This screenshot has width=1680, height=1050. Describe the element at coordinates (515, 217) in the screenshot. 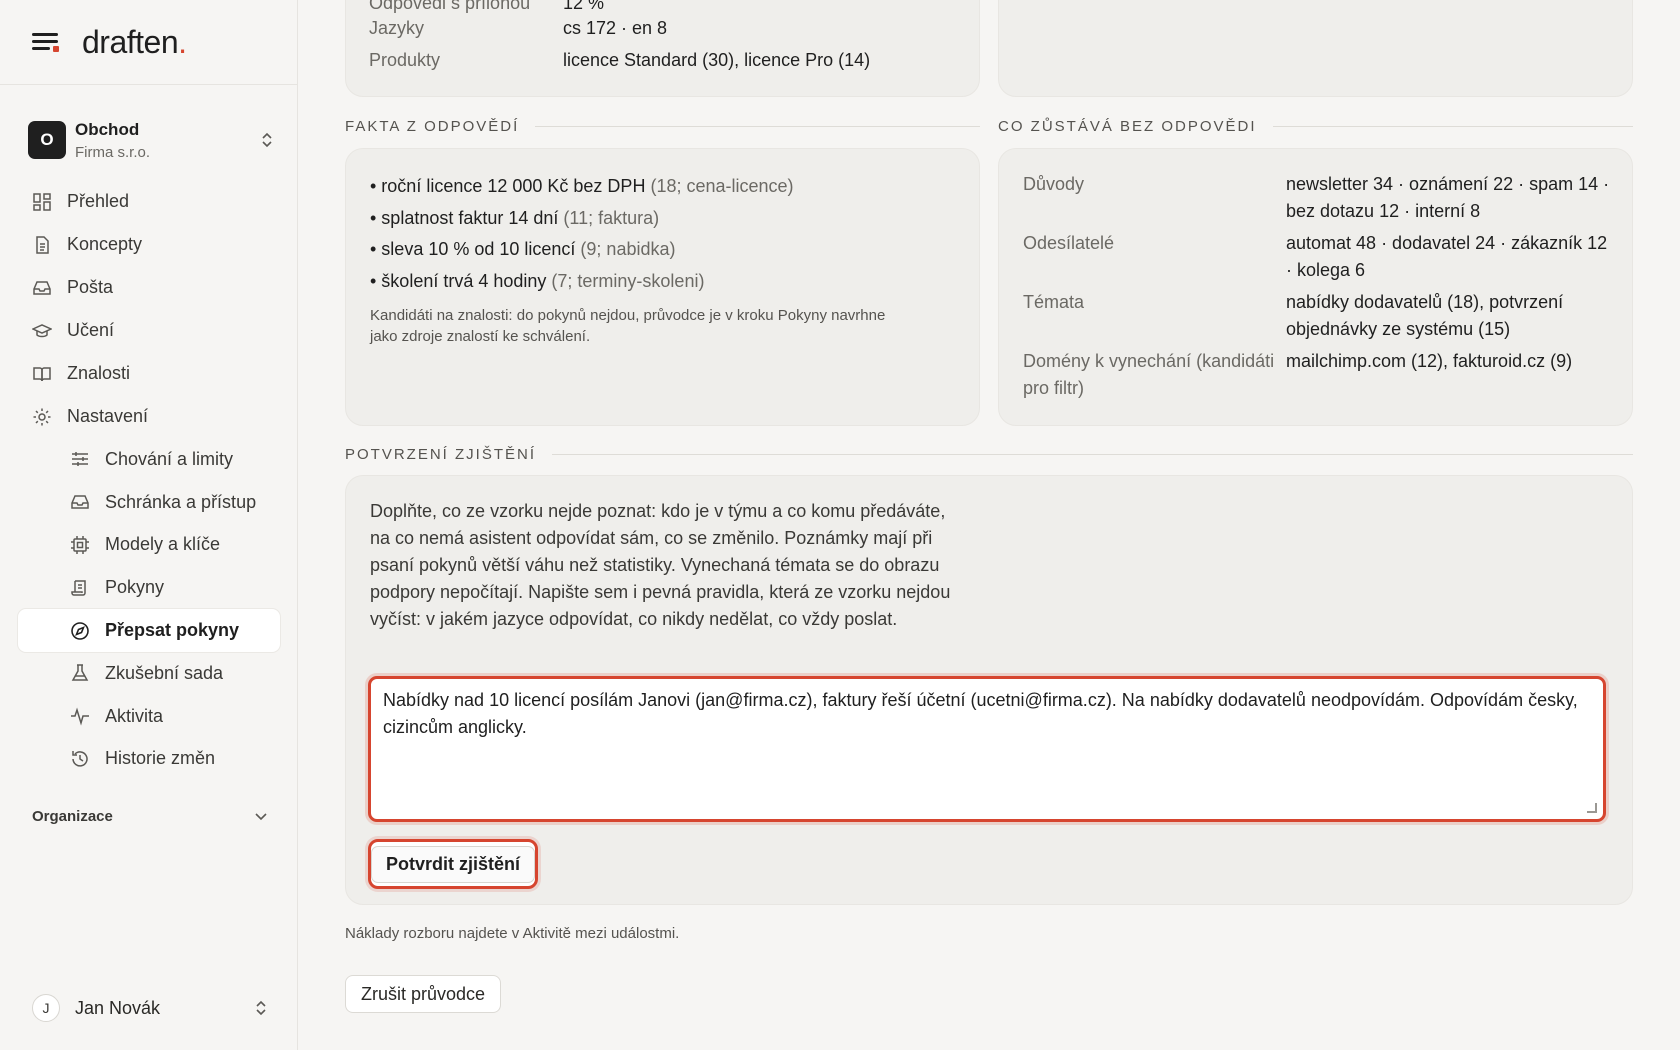

I see `fact-item: • splatnost faktur 14 dní (11; faktura)` at that location.